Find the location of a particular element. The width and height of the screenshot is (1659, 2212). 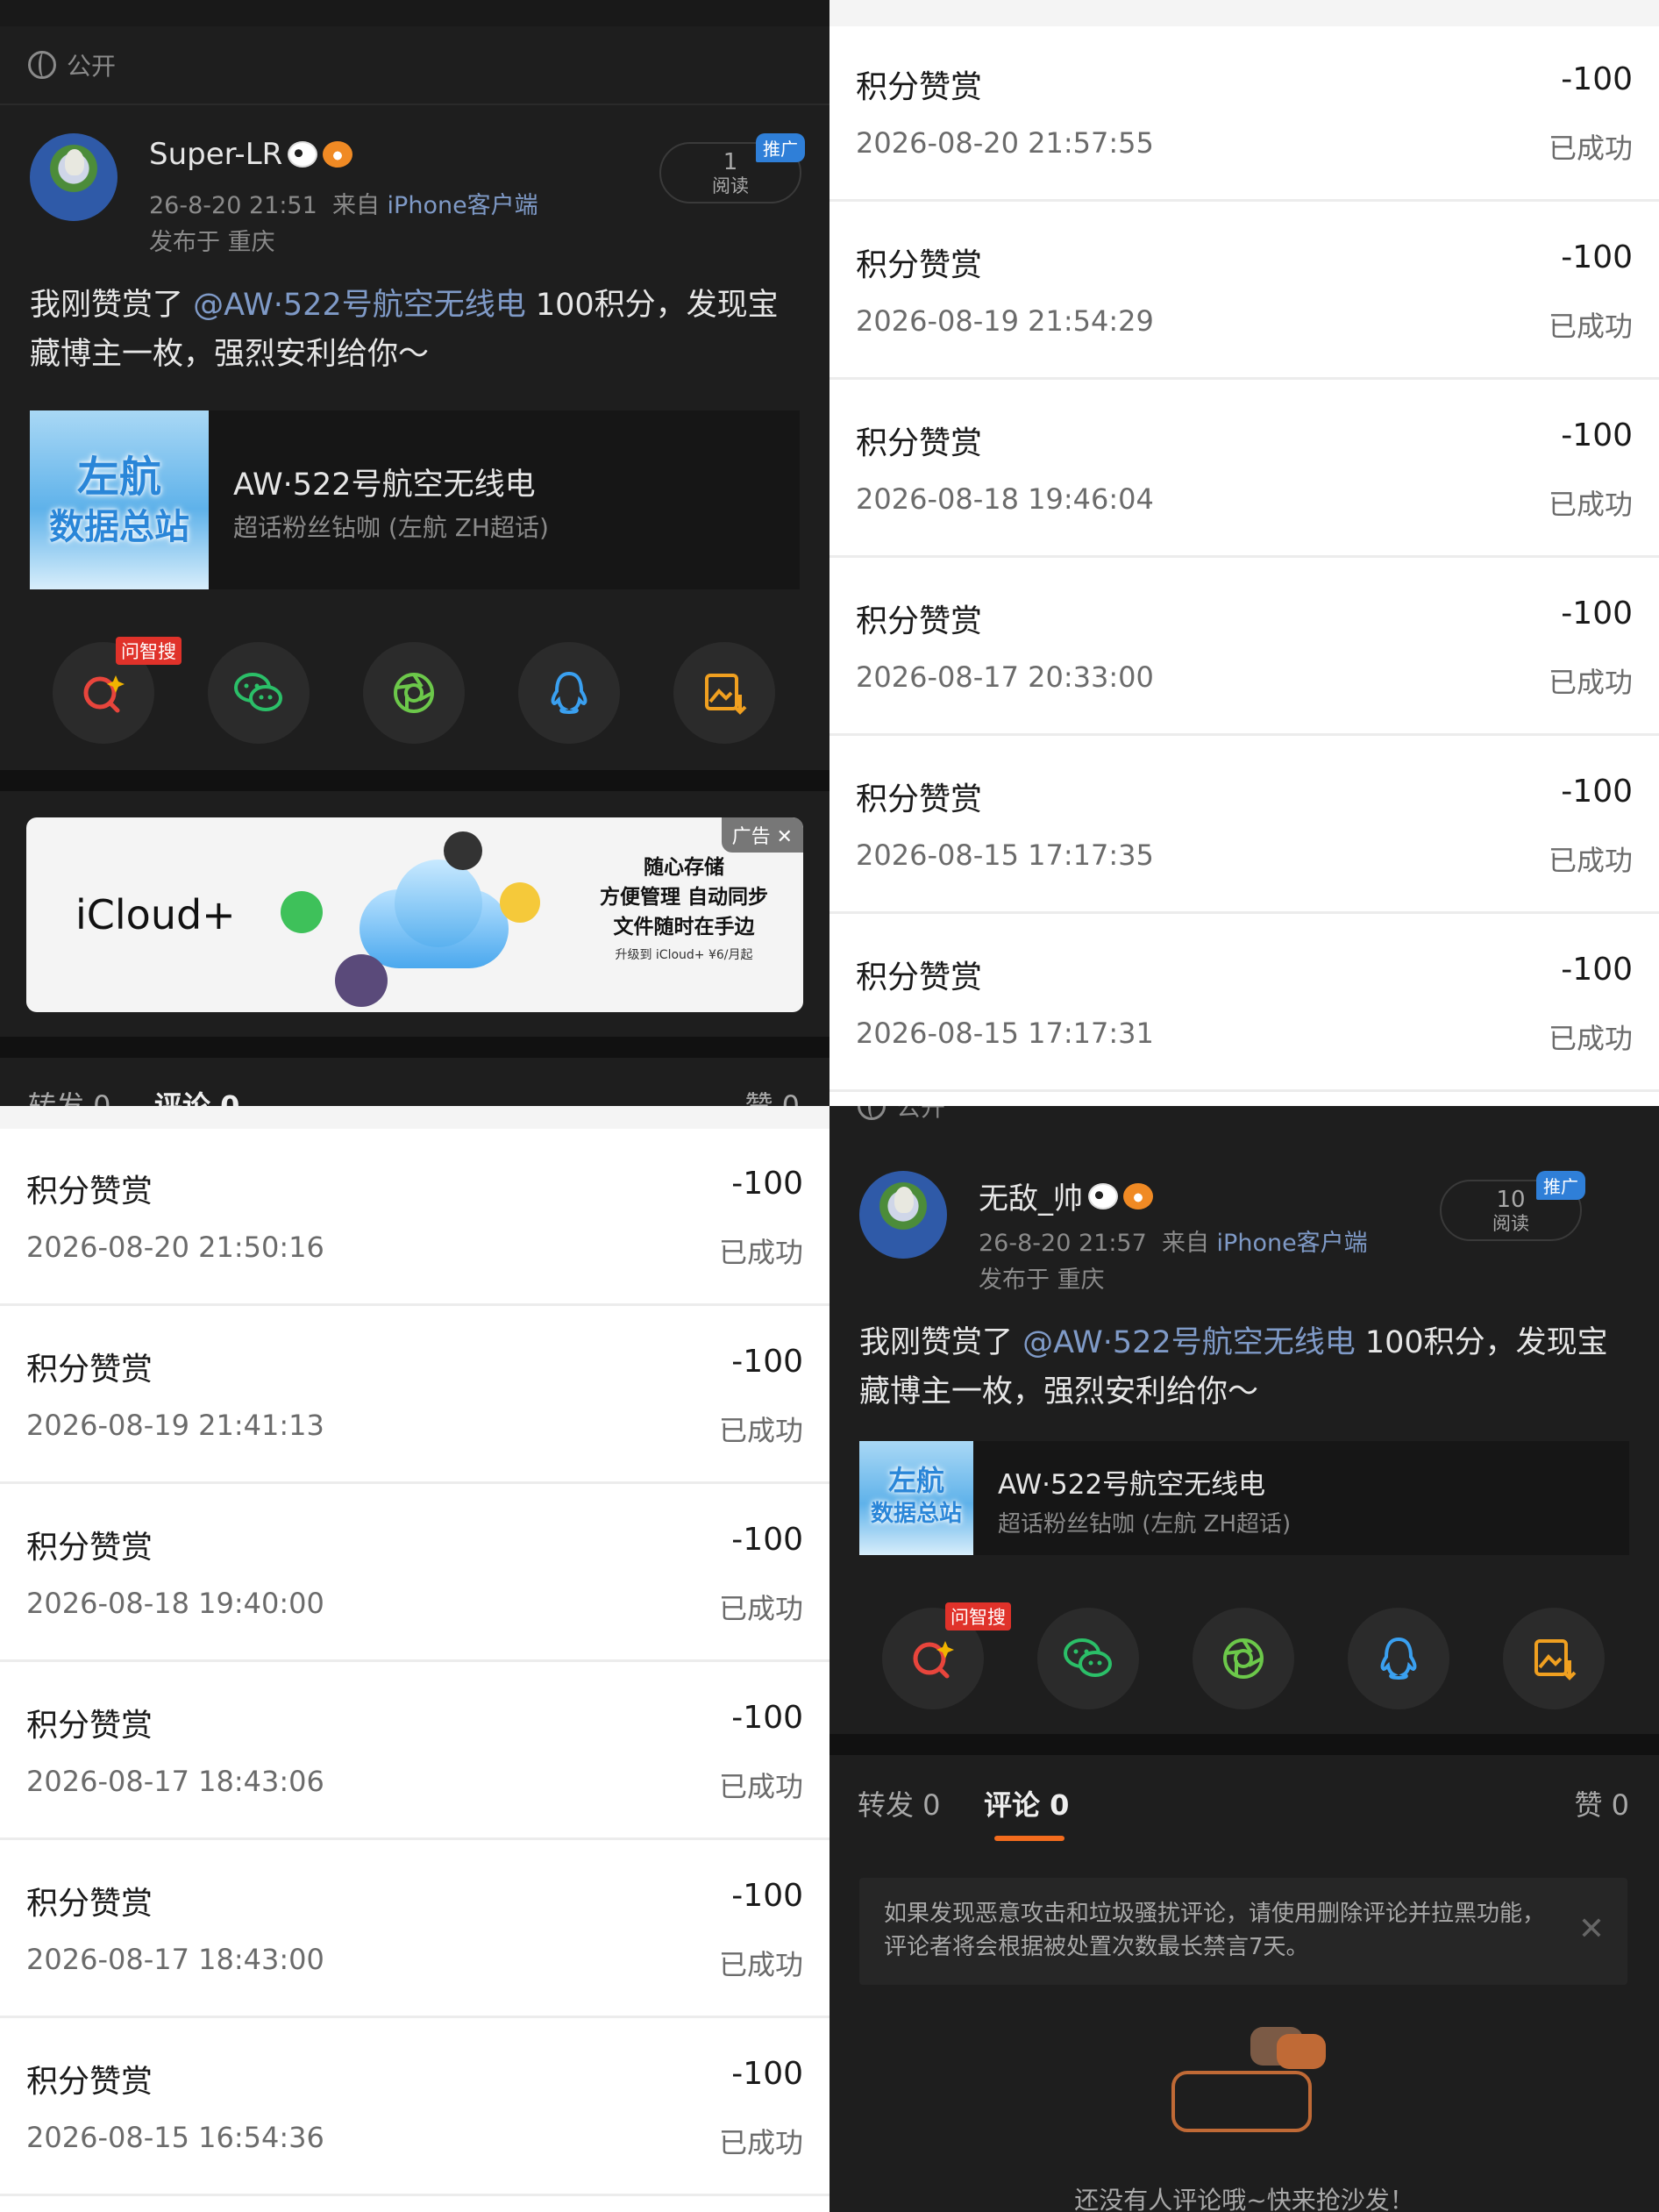

visibility-label: 公开 is located at coordinates (92, 66).